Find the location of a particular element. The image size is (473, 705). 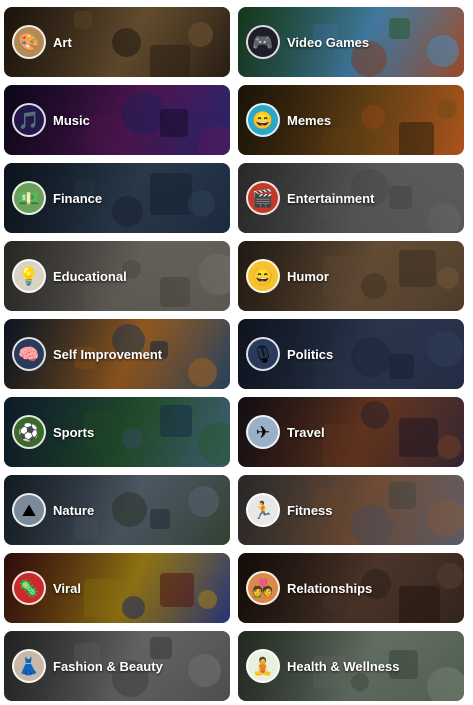

category-label: Relationships is located at coordinates (330, 588).